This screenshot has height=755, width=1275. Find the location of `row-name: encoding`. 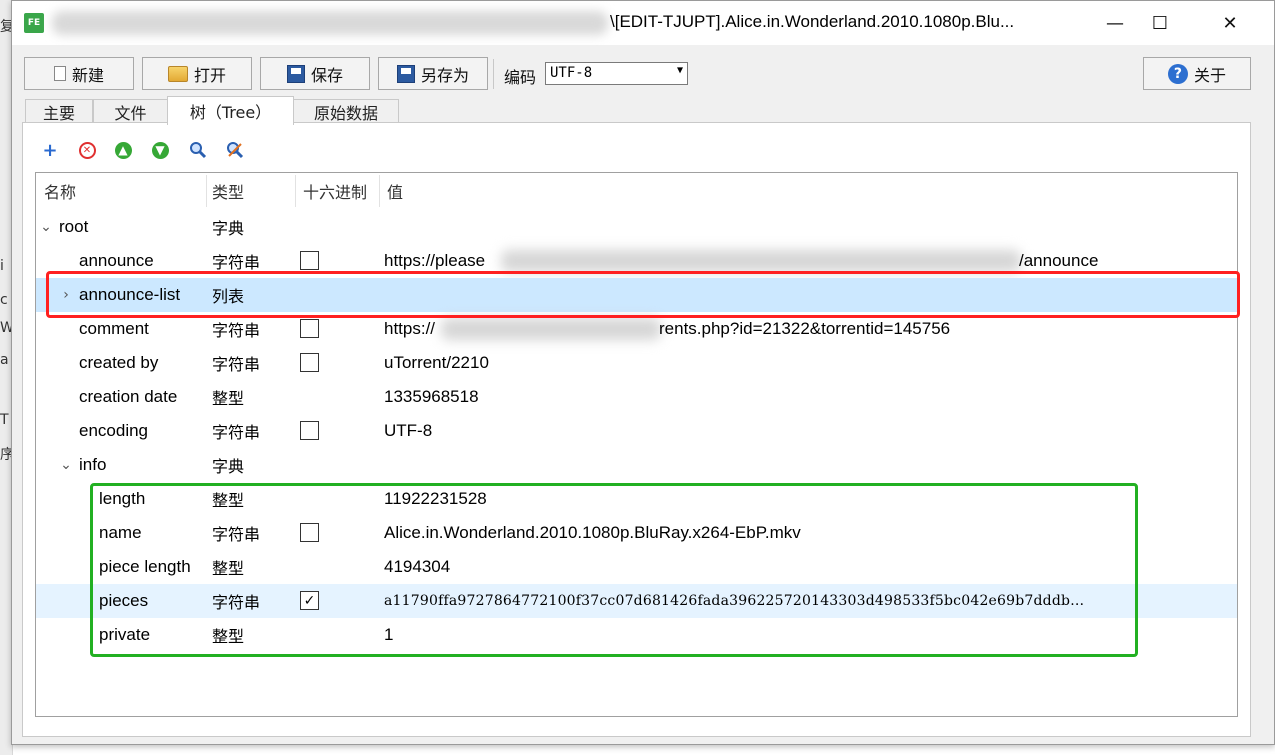

row-name: encoding is located at coordinates (114, 430).